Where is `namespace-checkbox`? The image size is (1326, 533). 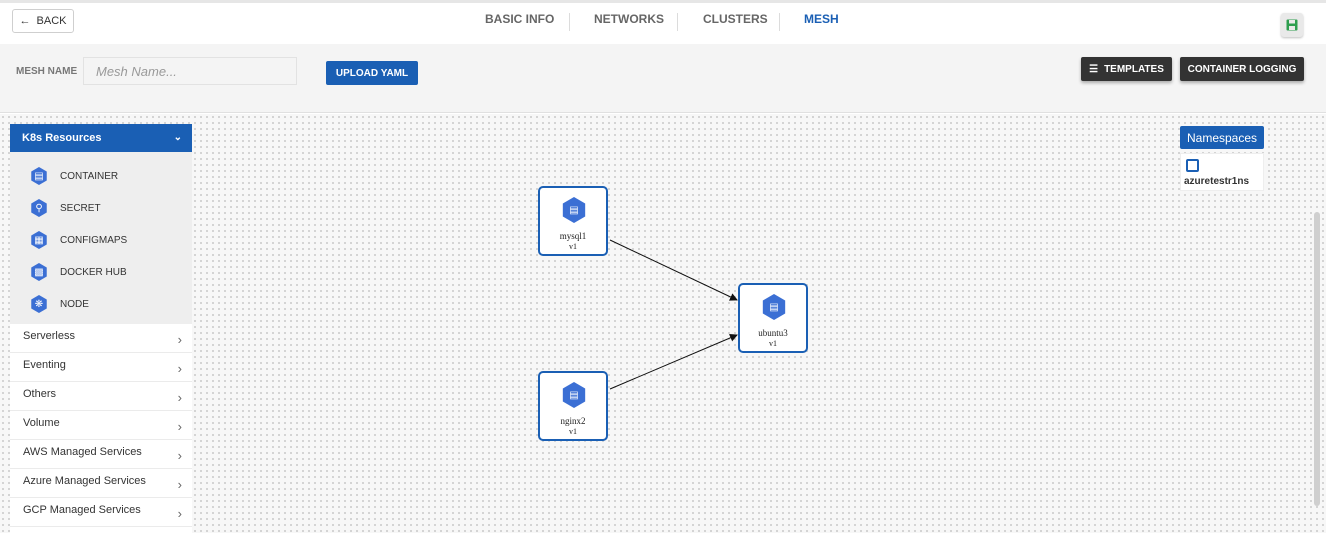 namespace-checkbox is located at coordinates (1192, 165).